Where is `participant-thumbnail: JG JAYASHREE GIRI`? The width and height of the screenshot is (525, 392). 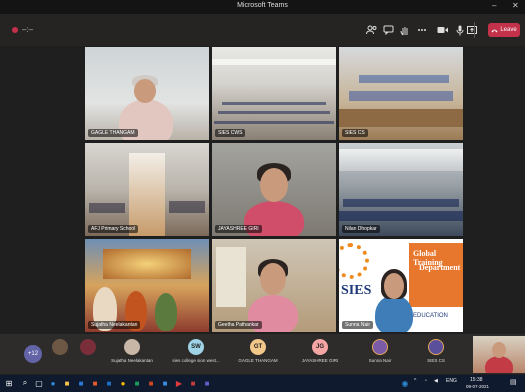
participant-thumbnail: JG JAYASHREE GIRI is located at coordinates (320, 353).